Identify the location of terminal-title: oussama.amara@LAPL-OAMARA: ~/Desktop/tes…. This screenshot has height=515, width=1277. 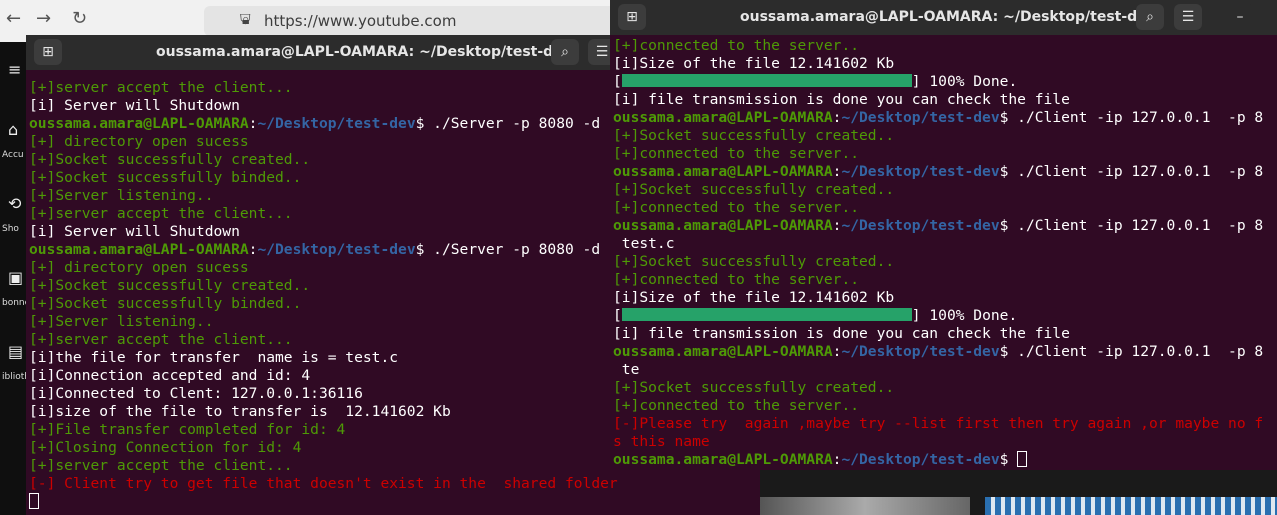
(364, 52).